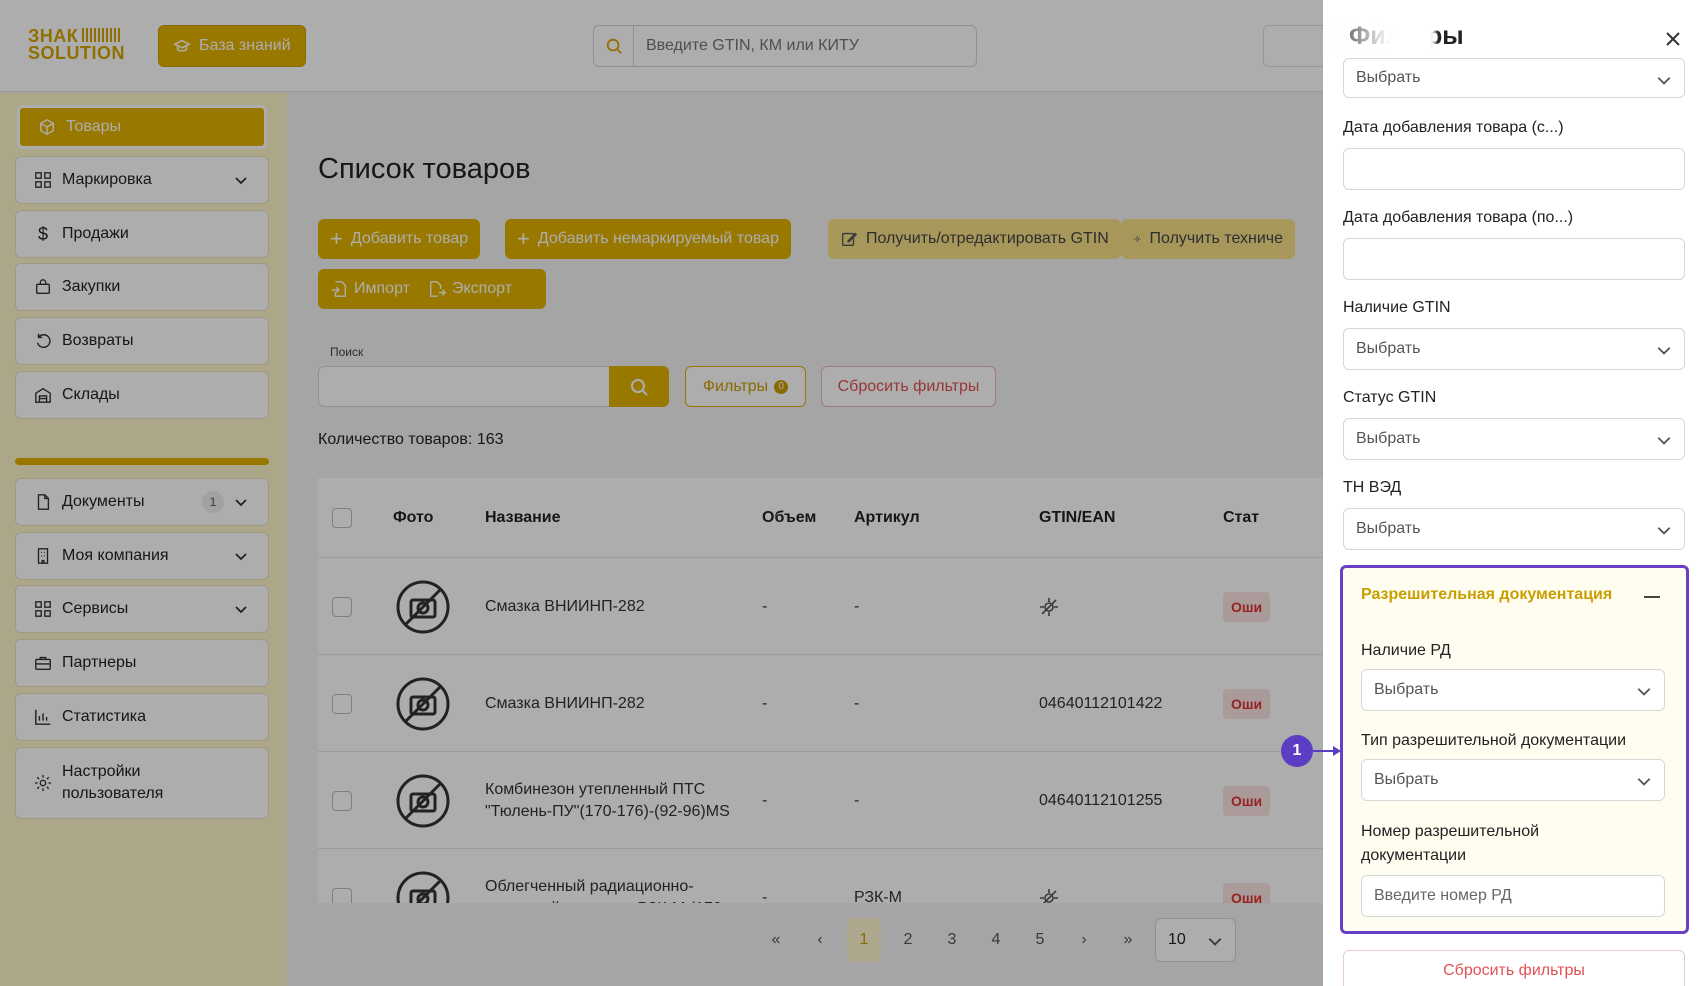 The width and height of the screenshot is (1698, 986). I want to click on rd-presence-select: Выбрать, so click(1513, 690).